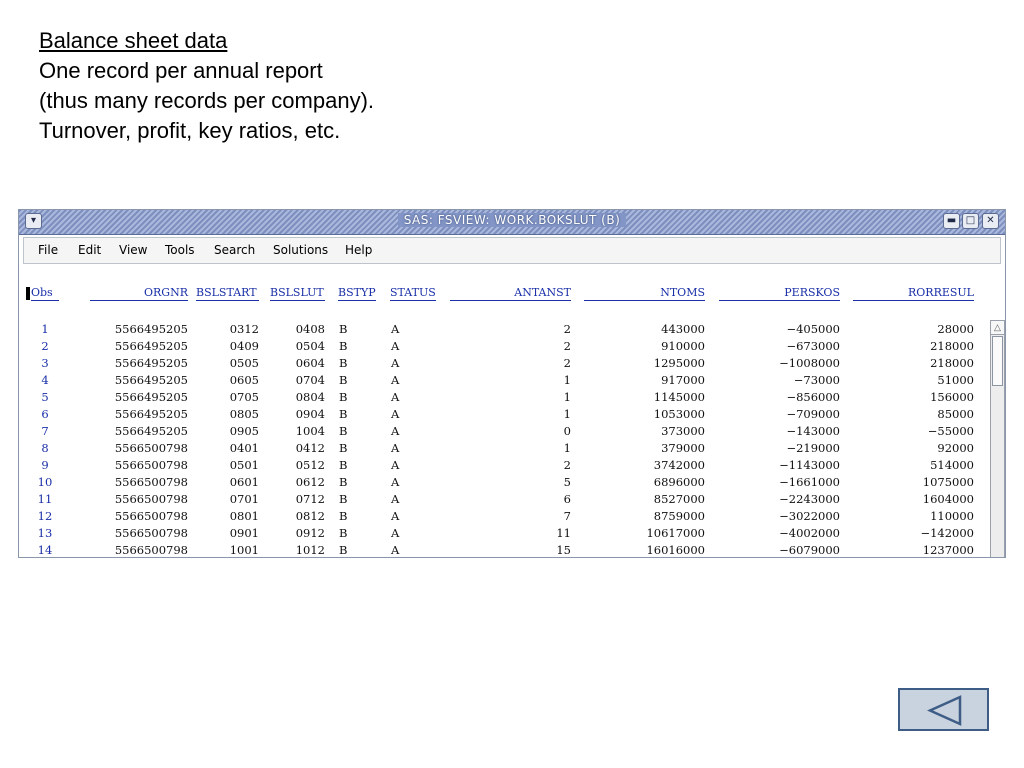 The image size is (1024, 768). I want to click on cell-ntoms: 443000, so click(644, 329).